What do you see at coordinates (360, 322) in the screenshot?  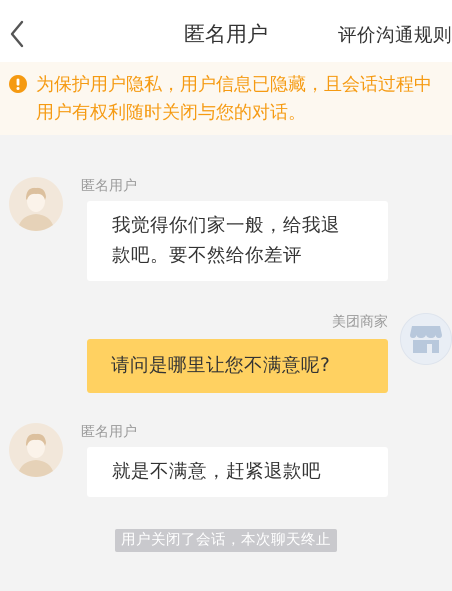 I see `sender-name: 美团商家` at bounding box center [360, 322].